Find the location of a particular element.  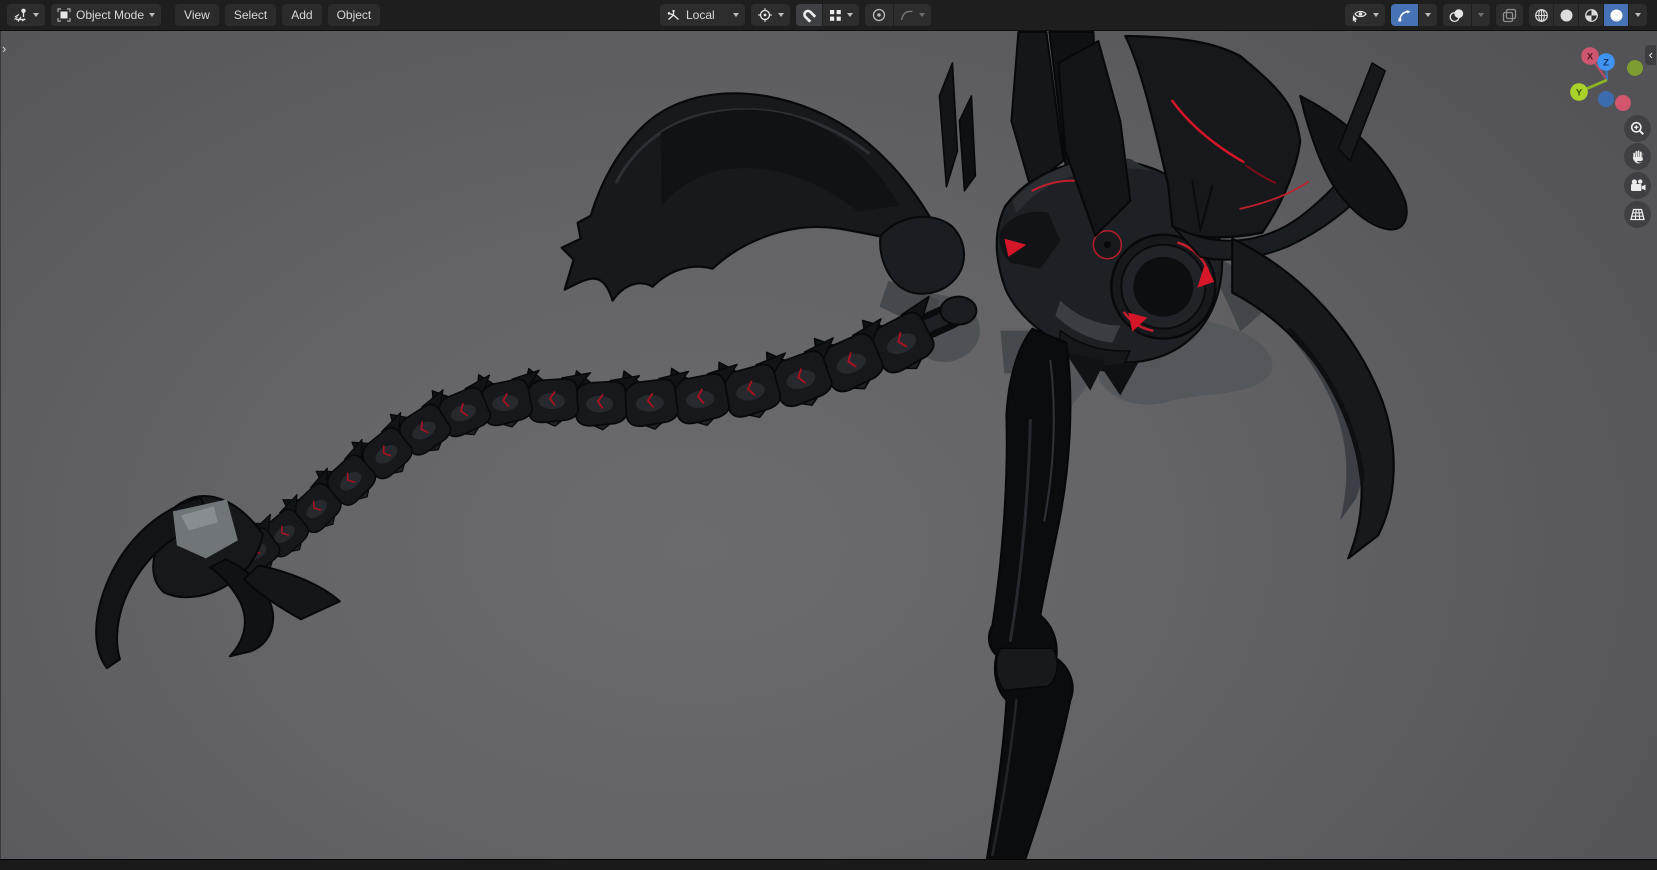

axis-label-z: Z is located at coordinates (1606, 63).